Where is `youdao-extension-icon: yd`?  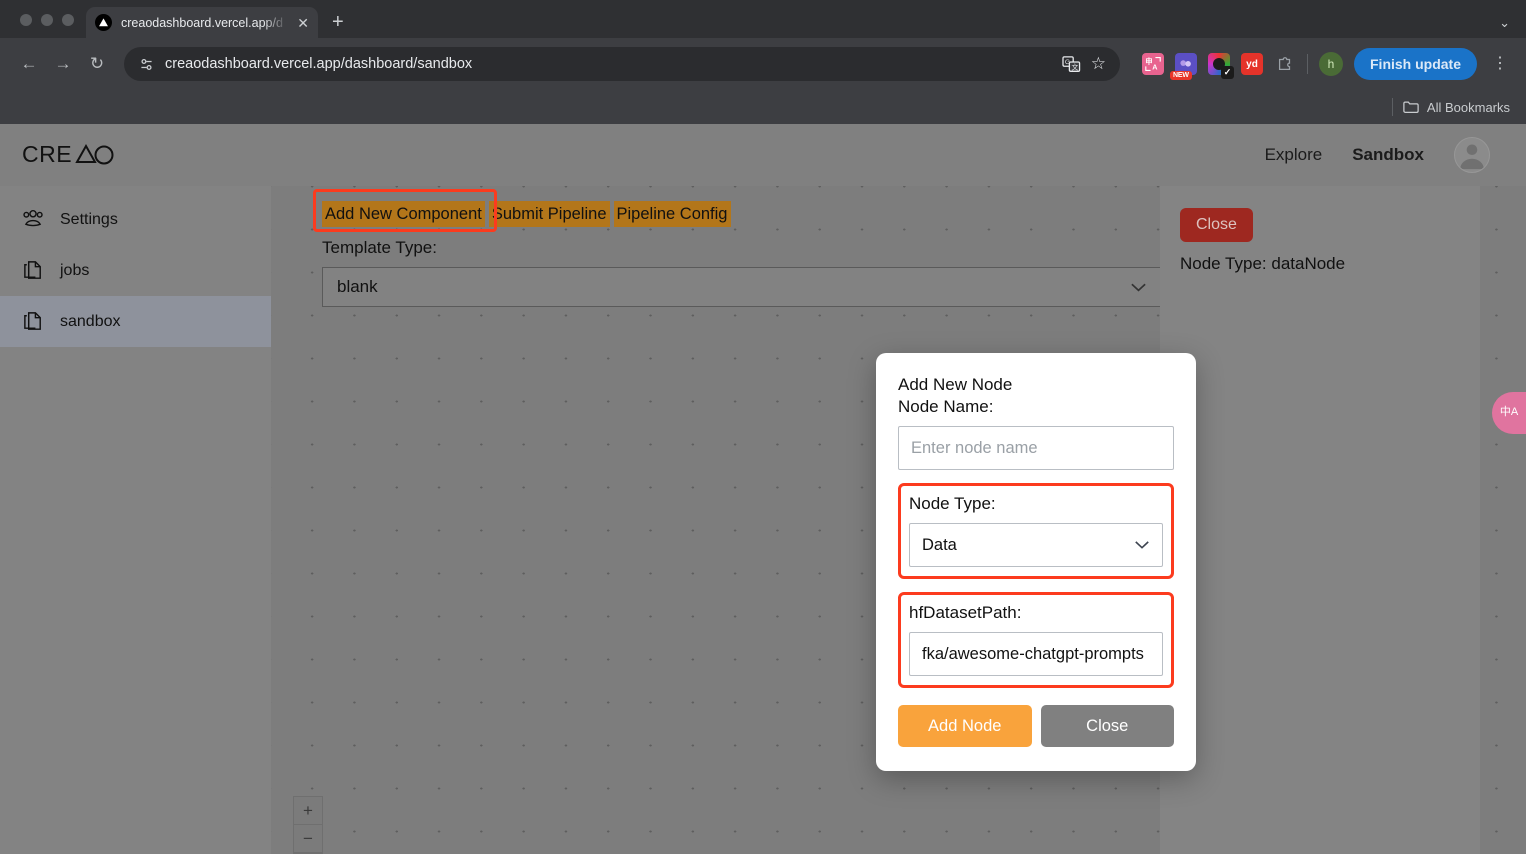 youdao-extension-icon: yd is located at coordinates (1252, 64).